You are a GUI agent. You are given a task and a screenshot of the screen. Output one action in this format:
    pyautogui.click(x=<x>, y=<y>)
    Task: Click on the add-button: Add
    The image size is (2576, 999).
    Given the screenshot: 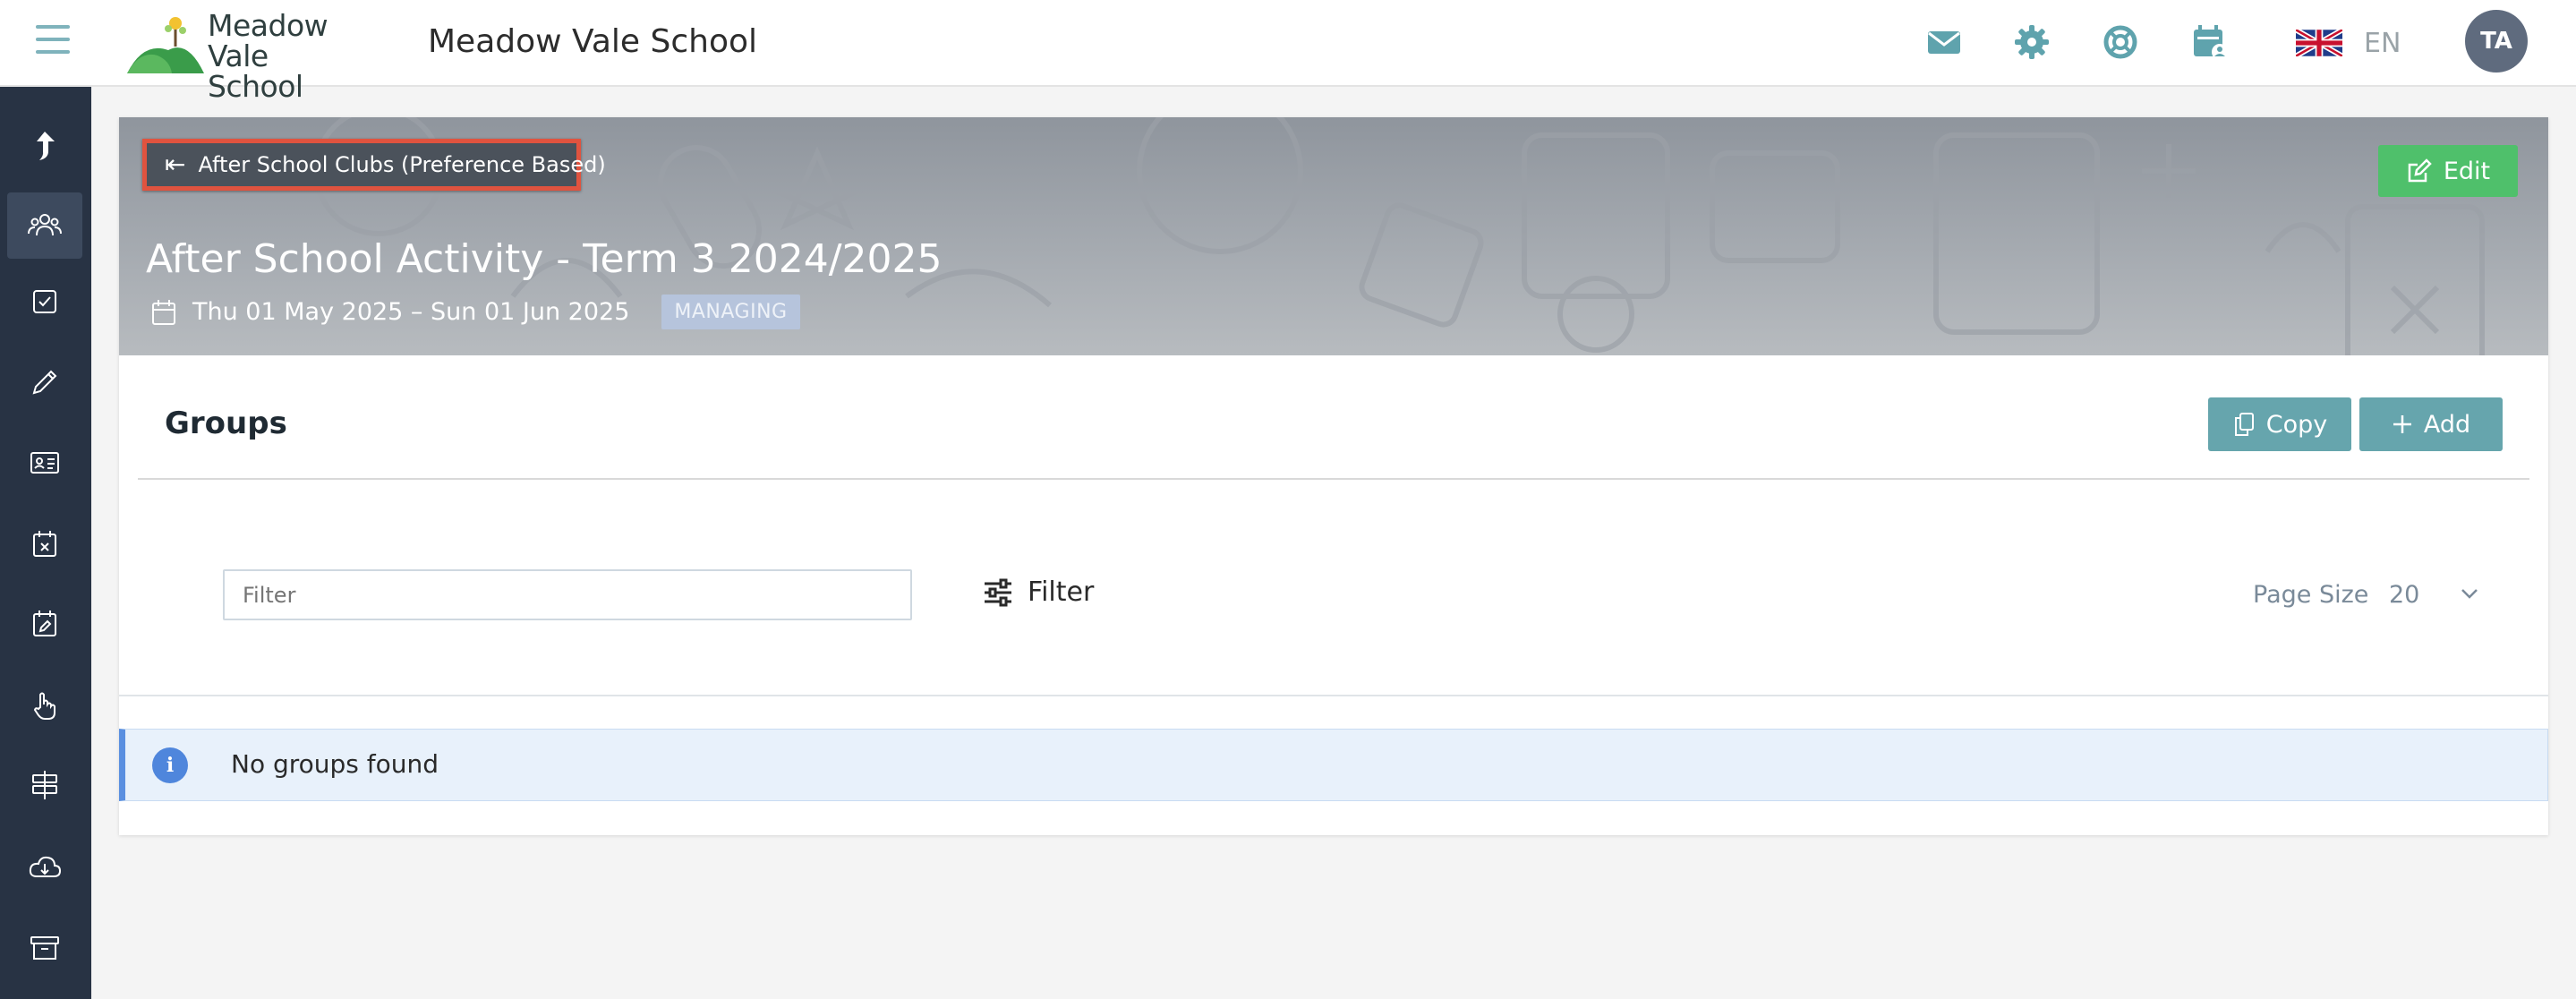 What is the action you would take?
    pyautogui.click(x=2431, y=424)
    